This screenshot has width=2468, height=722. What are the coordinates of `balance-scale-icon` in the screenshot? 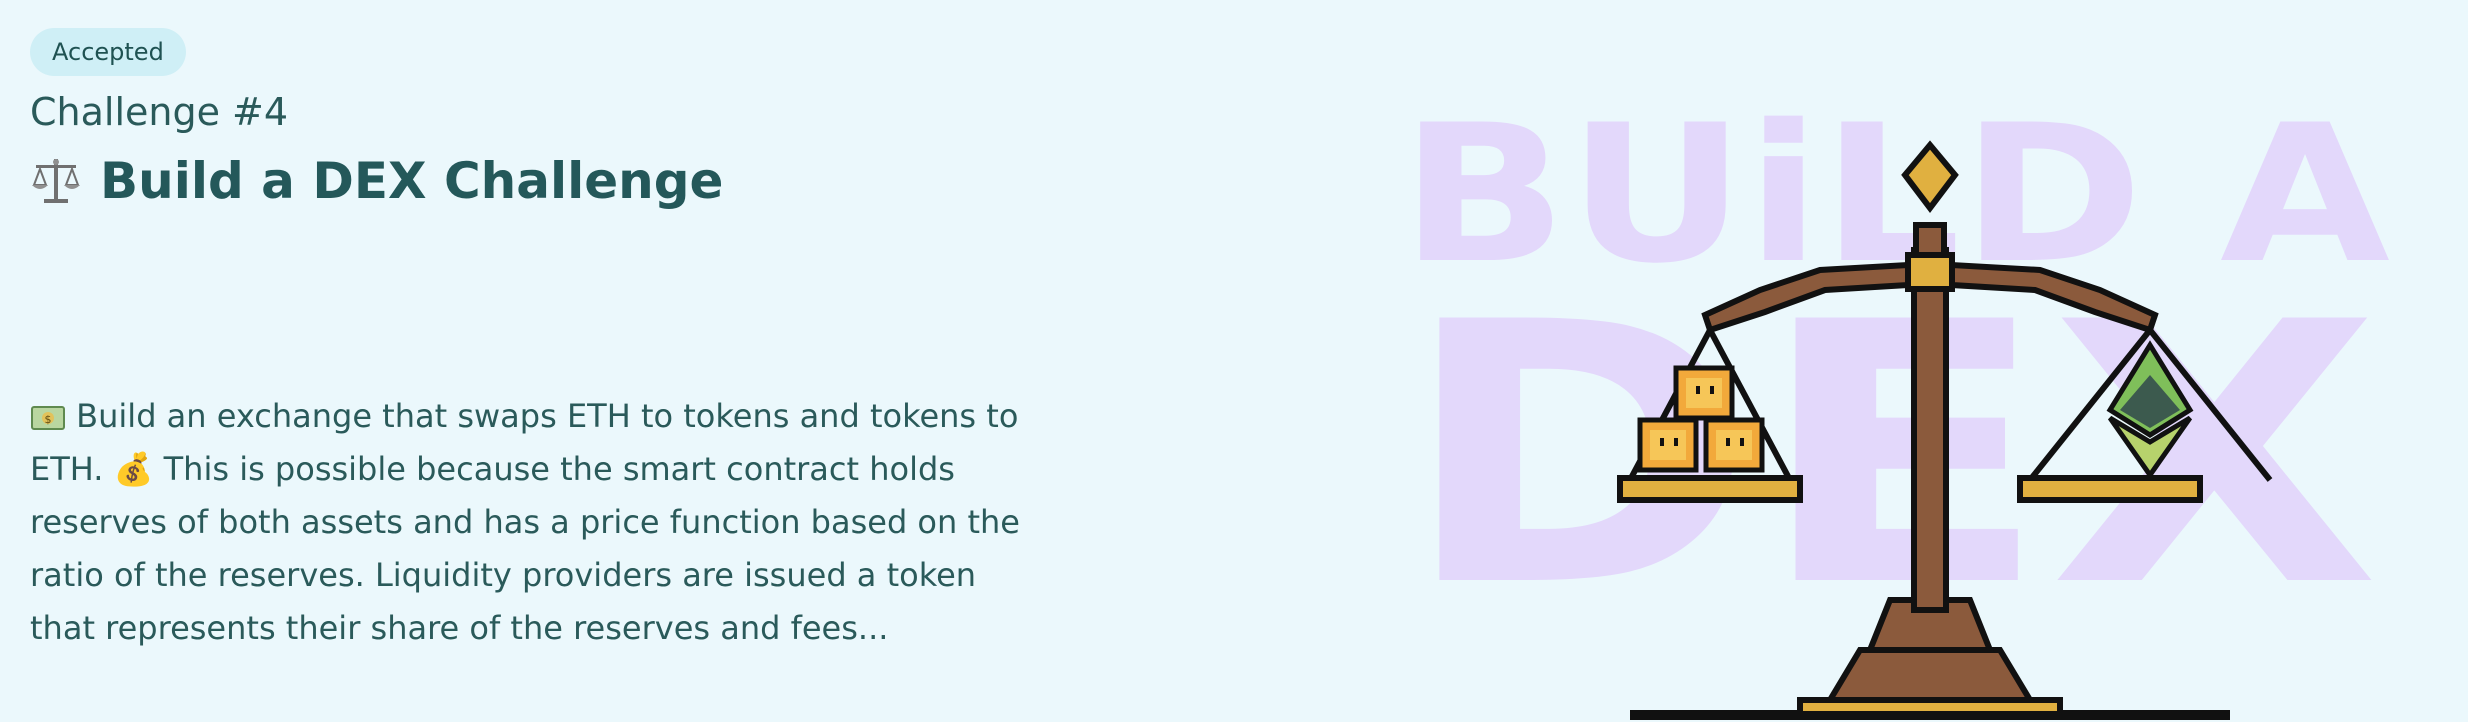 It's located at (56, 181).